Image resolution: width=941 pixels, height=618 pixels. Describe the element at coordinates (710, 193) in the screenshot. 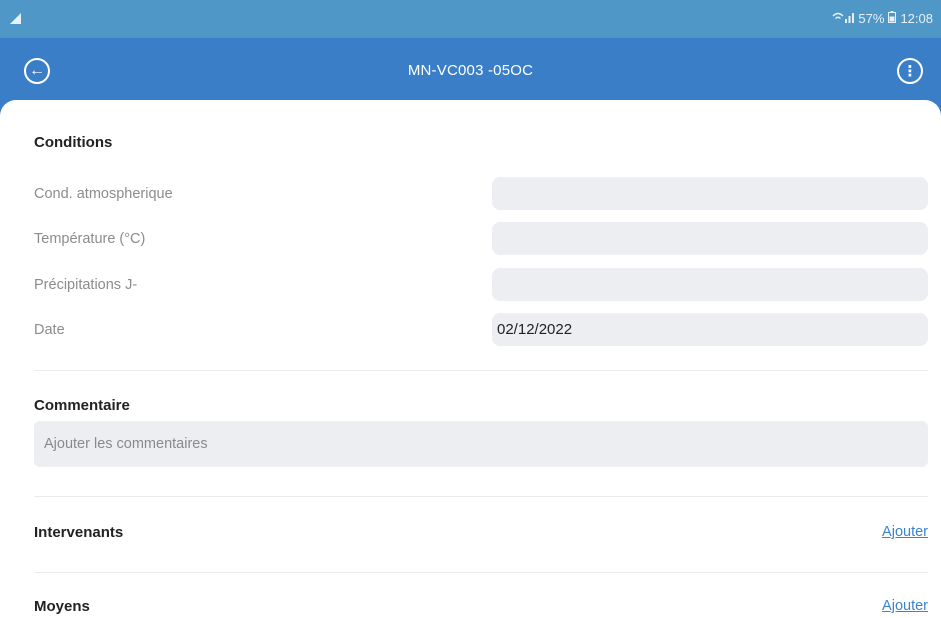

I see `cond-atmo-field` at that location.